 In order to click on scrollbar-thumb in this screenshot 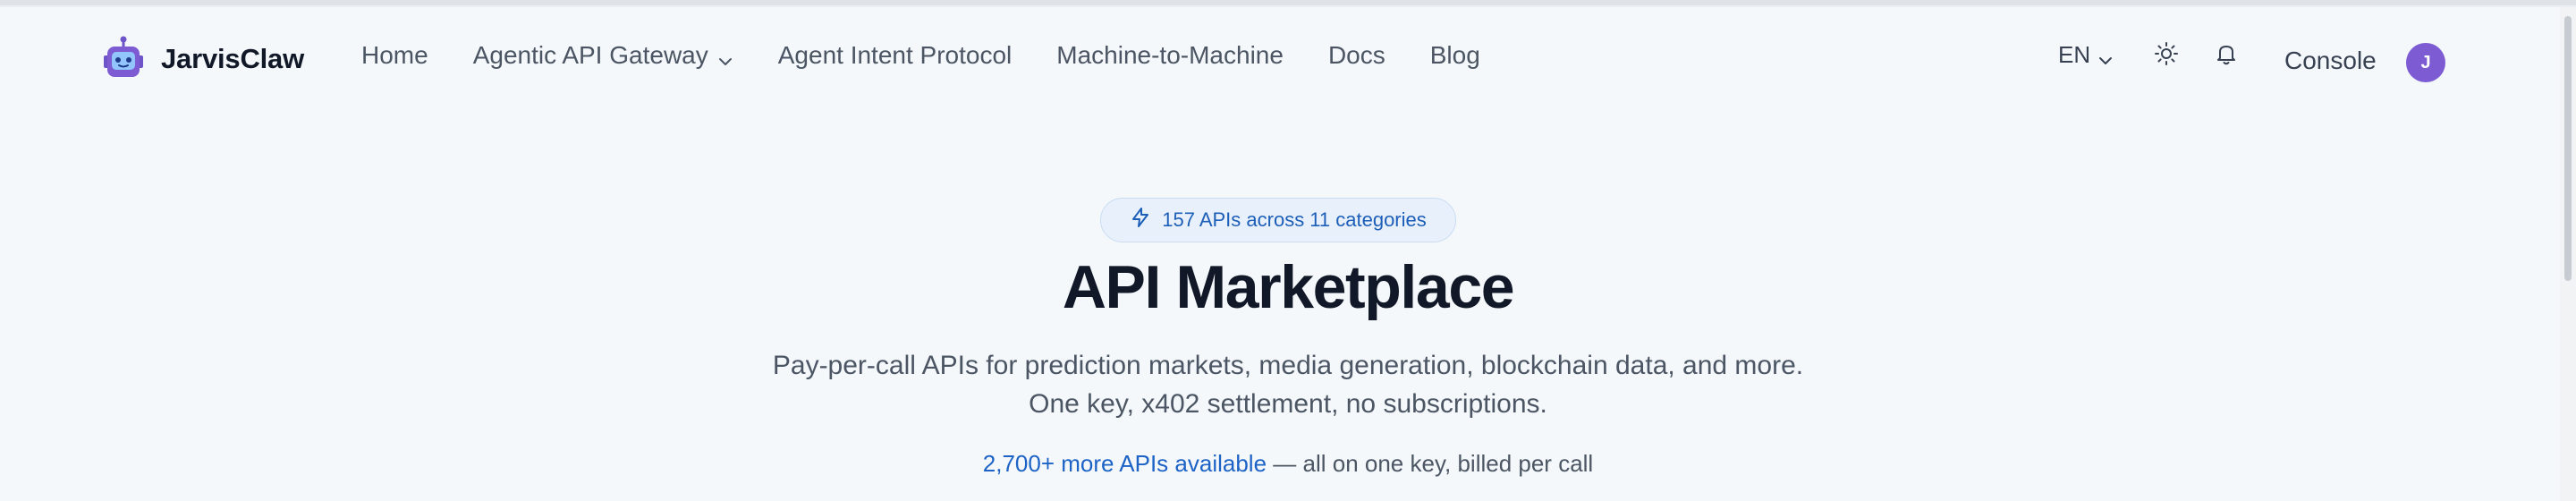, I will do `click(2568, 148)`.